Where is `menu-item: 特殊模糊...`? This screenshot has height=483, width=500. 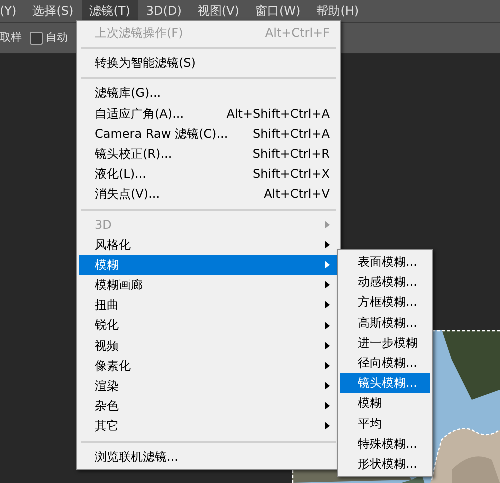 menu-item: 特殊模糊... is located at coordinates (385, 444).